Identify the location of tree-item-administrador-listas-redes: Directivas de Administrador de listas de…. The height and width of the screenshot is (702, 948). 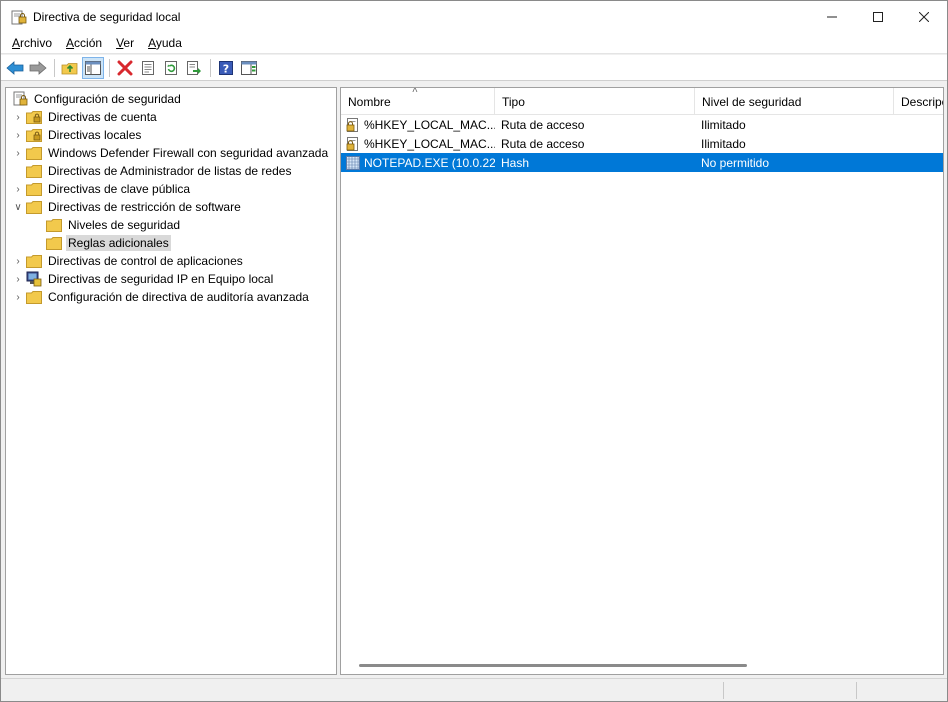
(152, 171).